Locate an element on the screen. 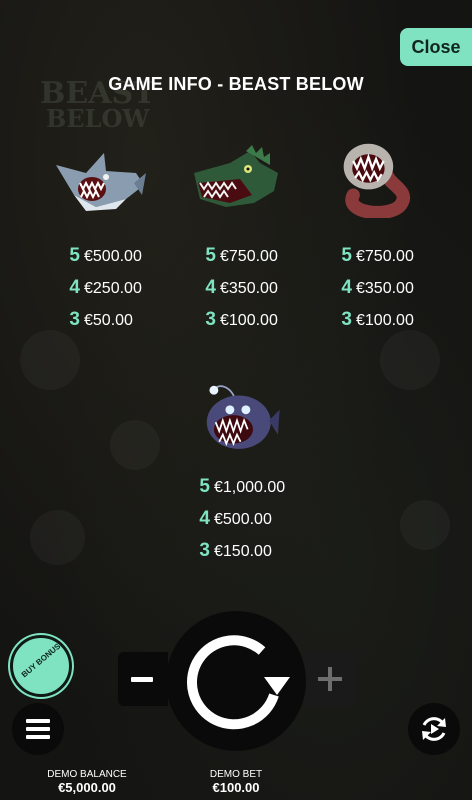  balance-label: DEMO BALANCE is located at coordinates (87, 774).